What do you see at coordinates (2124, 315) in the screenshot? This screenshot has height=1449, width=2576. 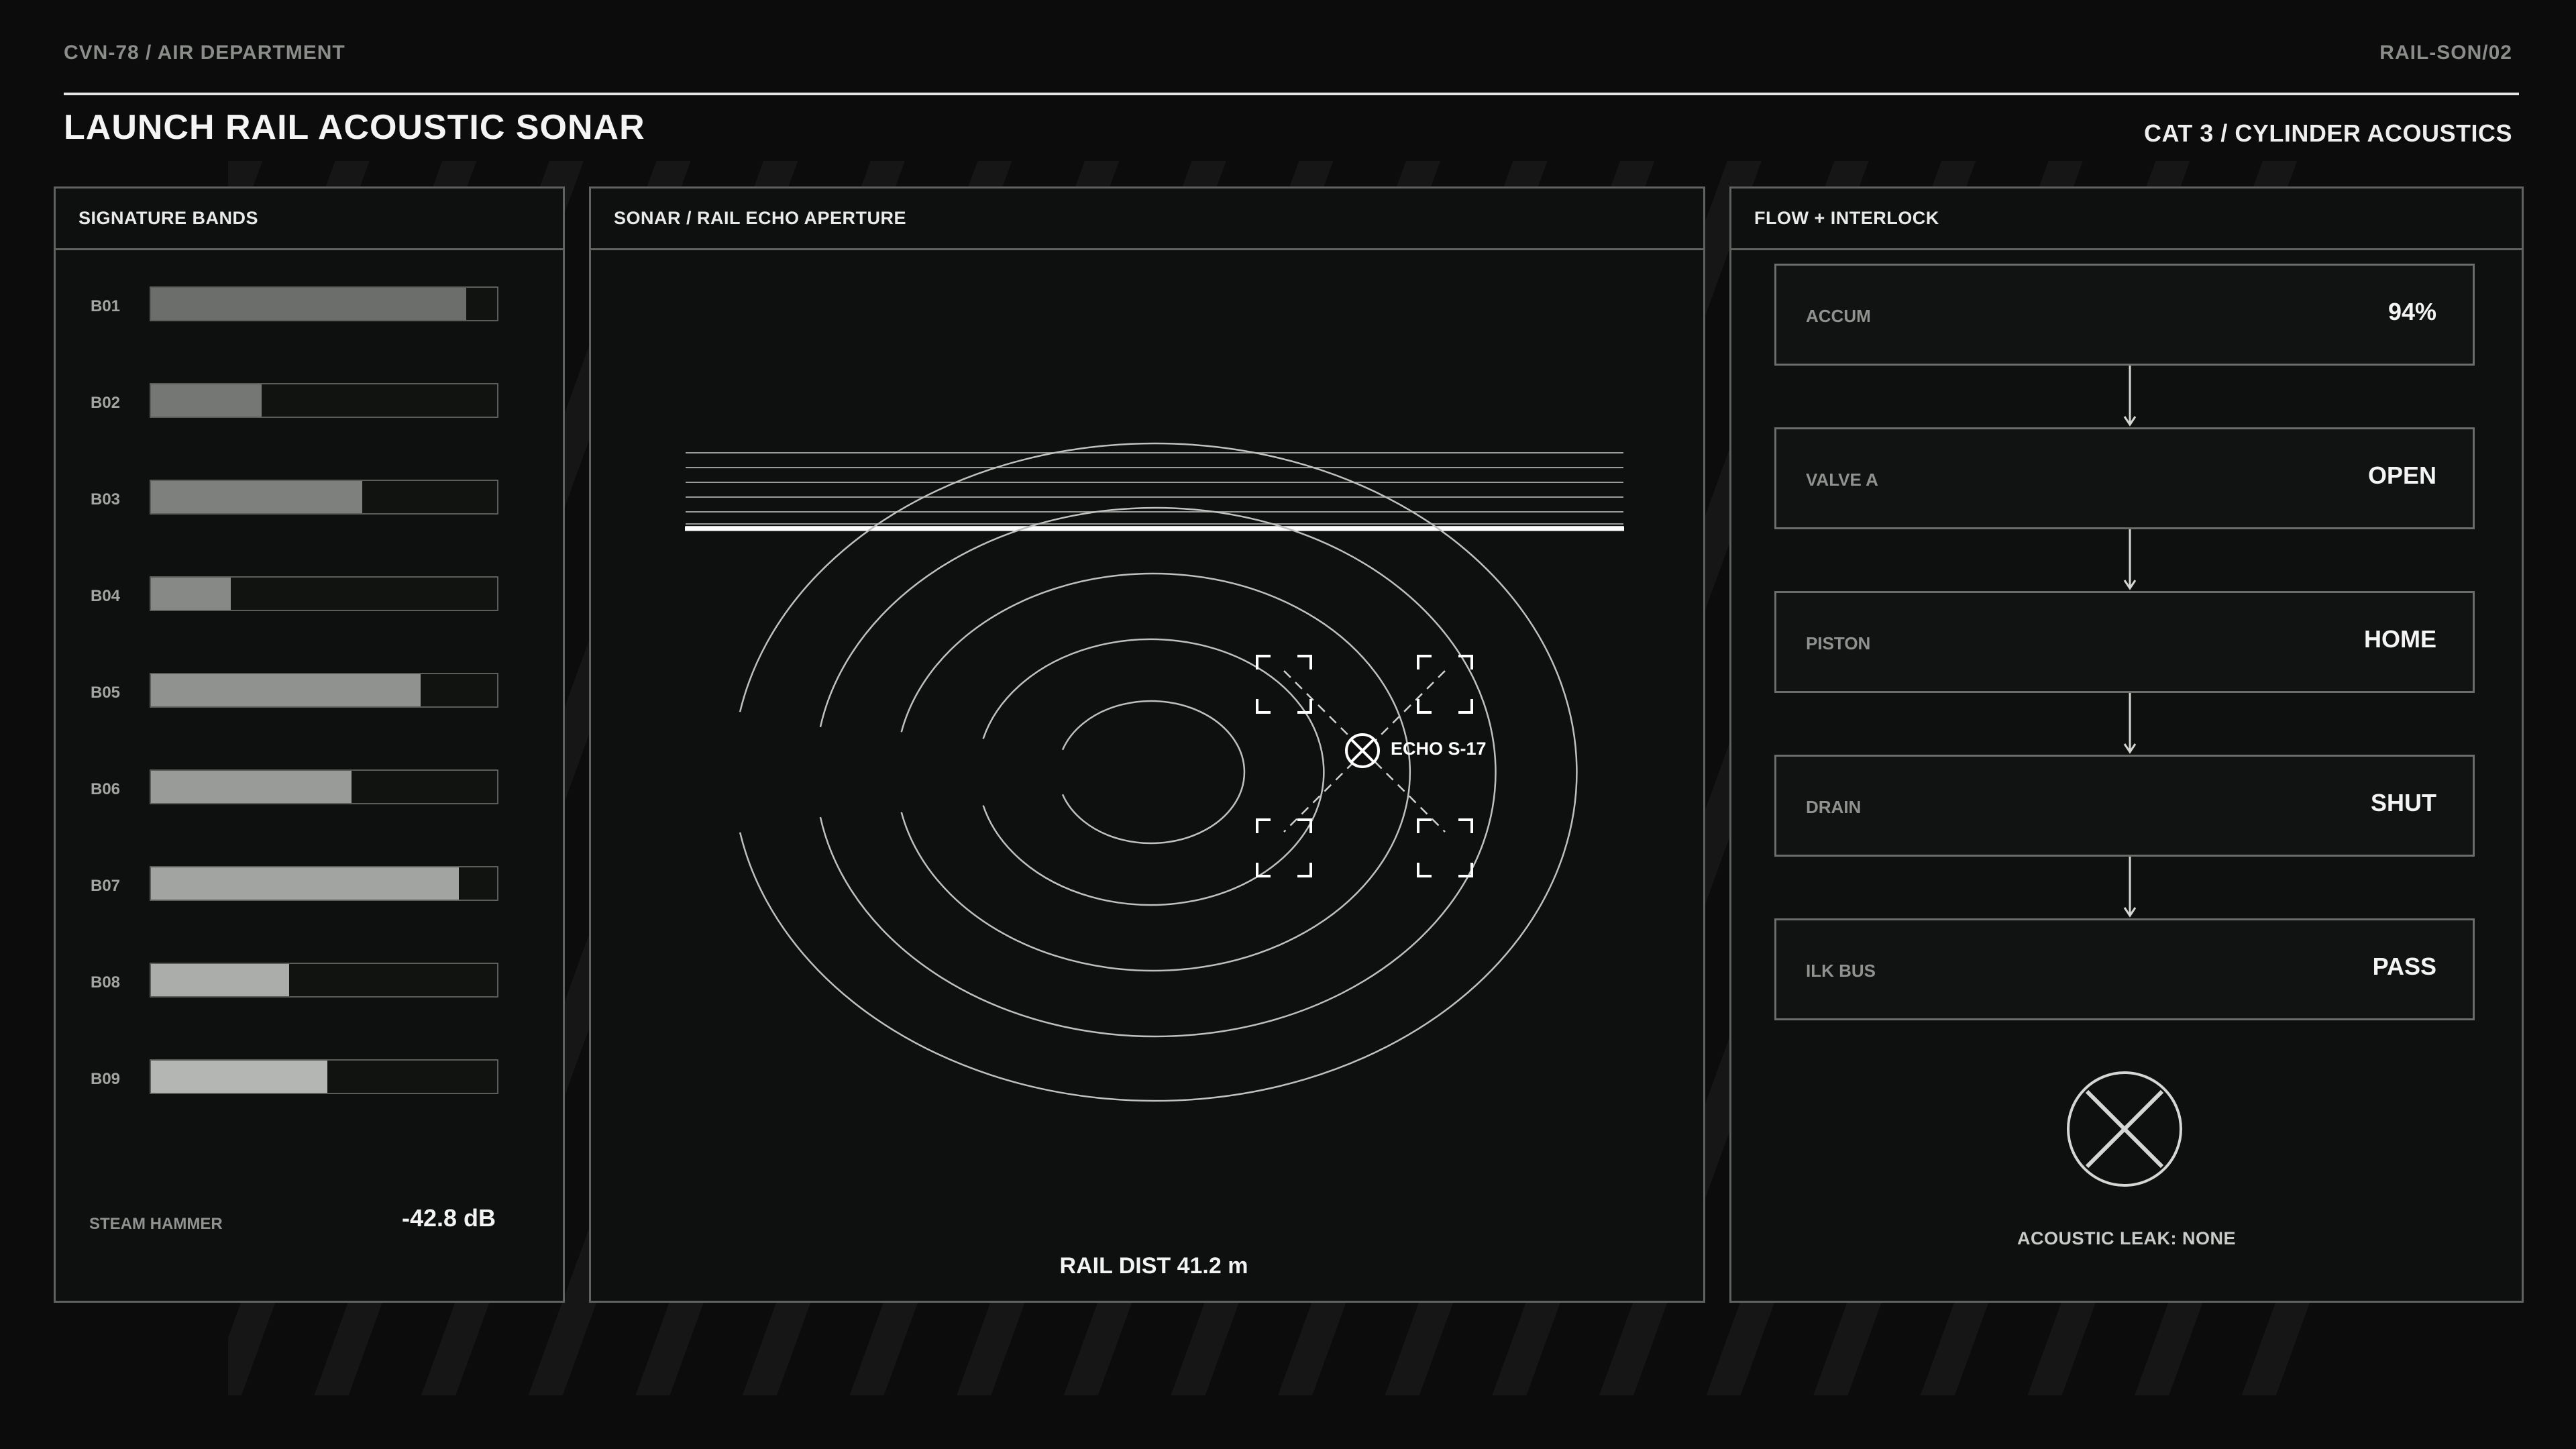 I see `flow-step-accum: ACCUM 94%` at bounding box center [2124, 315].